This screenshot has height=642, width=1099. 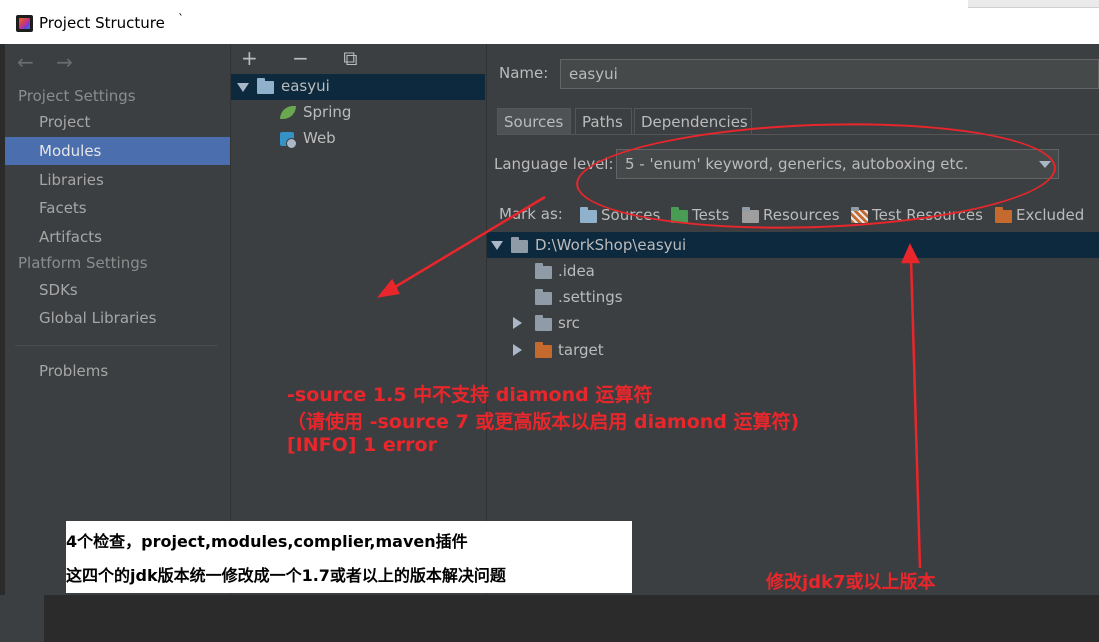 What do you see at coordinates (267, 541) in the screenshot?
I see `note-line-1: 4个检查，project,modules,complier,maven插件` at bounding box center [267, 541].